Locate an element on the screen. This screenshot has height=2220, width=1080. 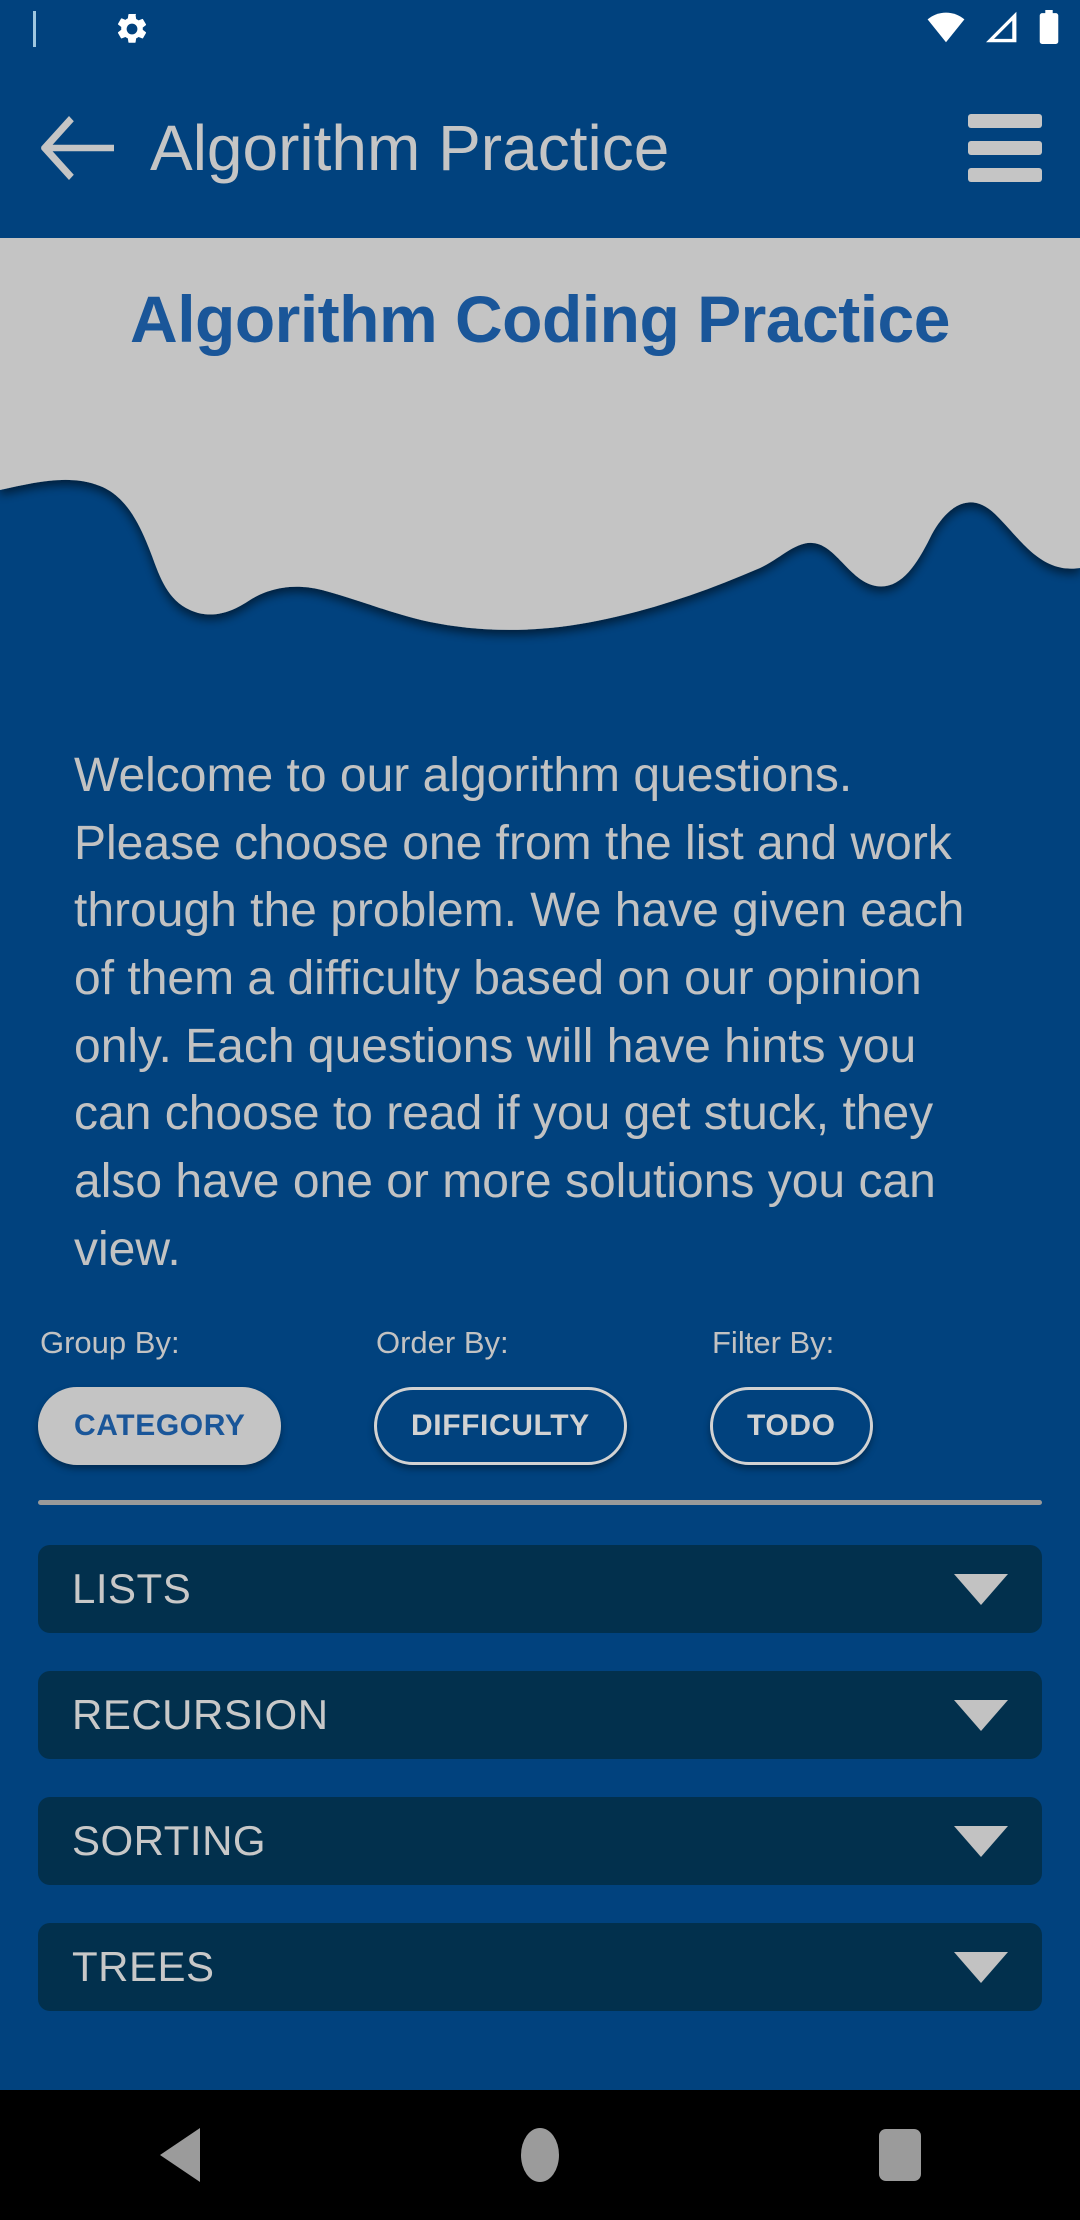
status-bar-left is located at coordinates (473, 29).